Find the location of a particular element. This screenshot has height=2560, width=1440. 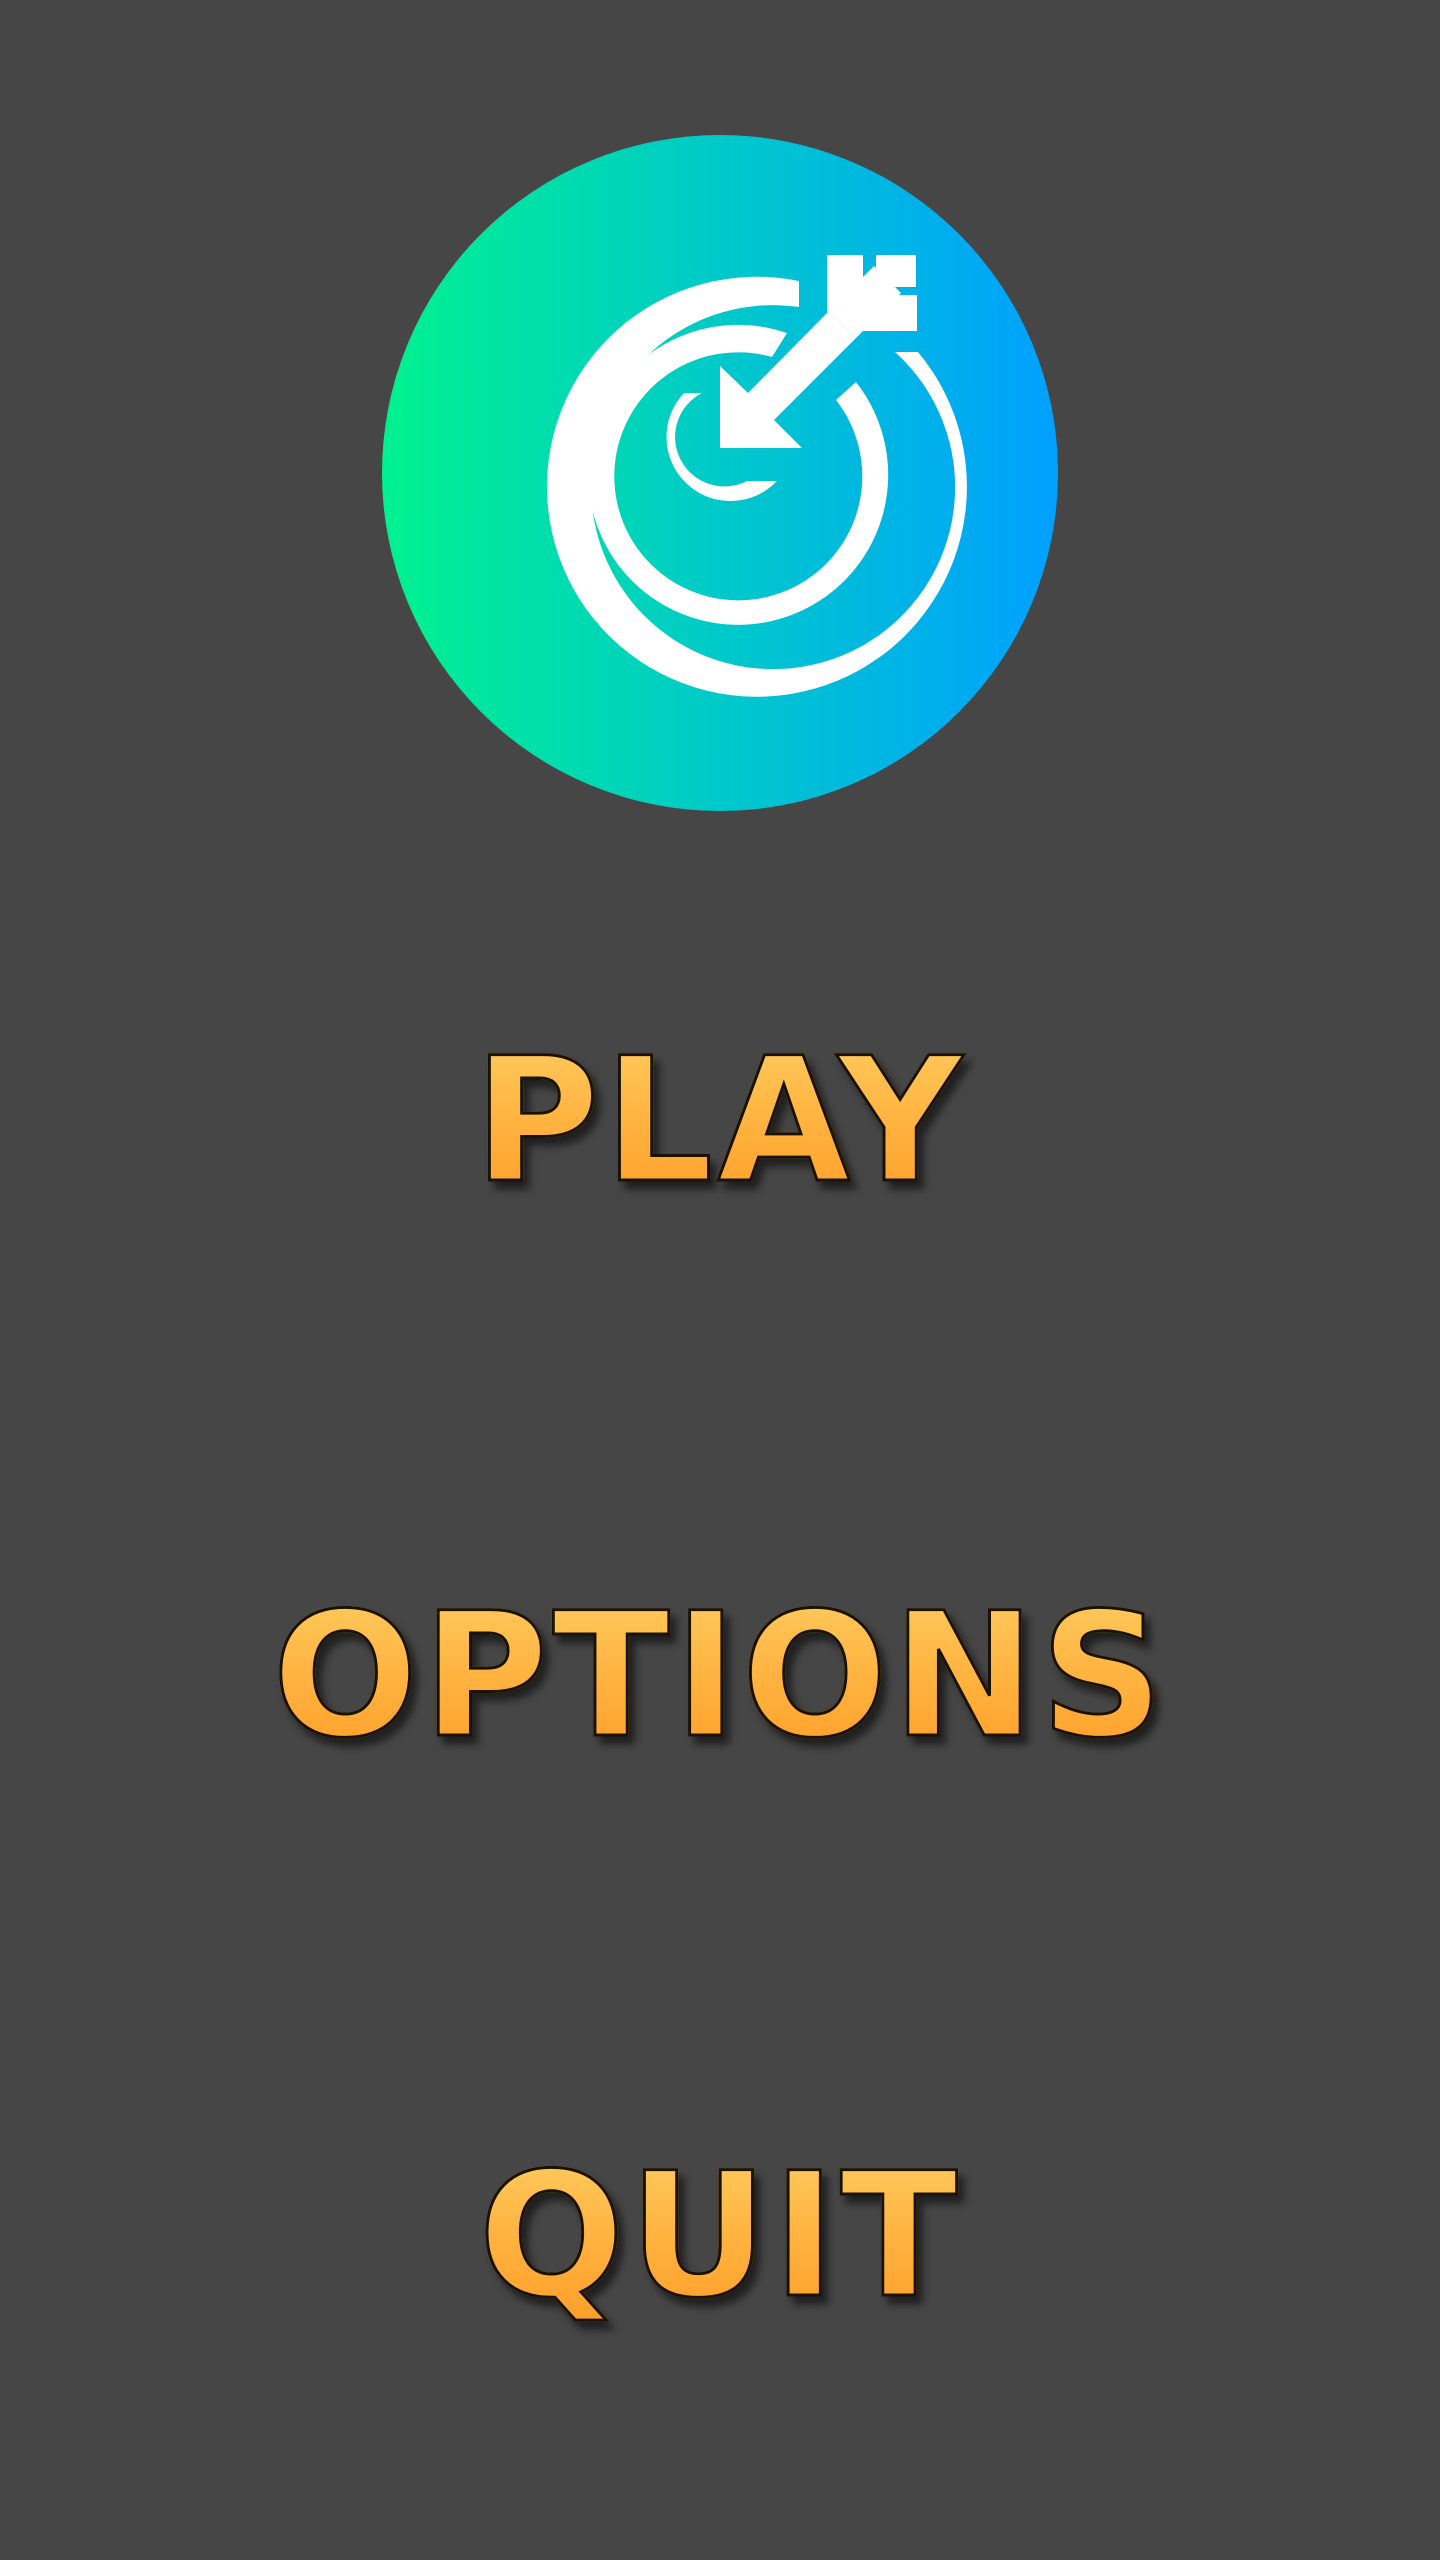

play-button: PLAY is located at coordinates (720, 1120).